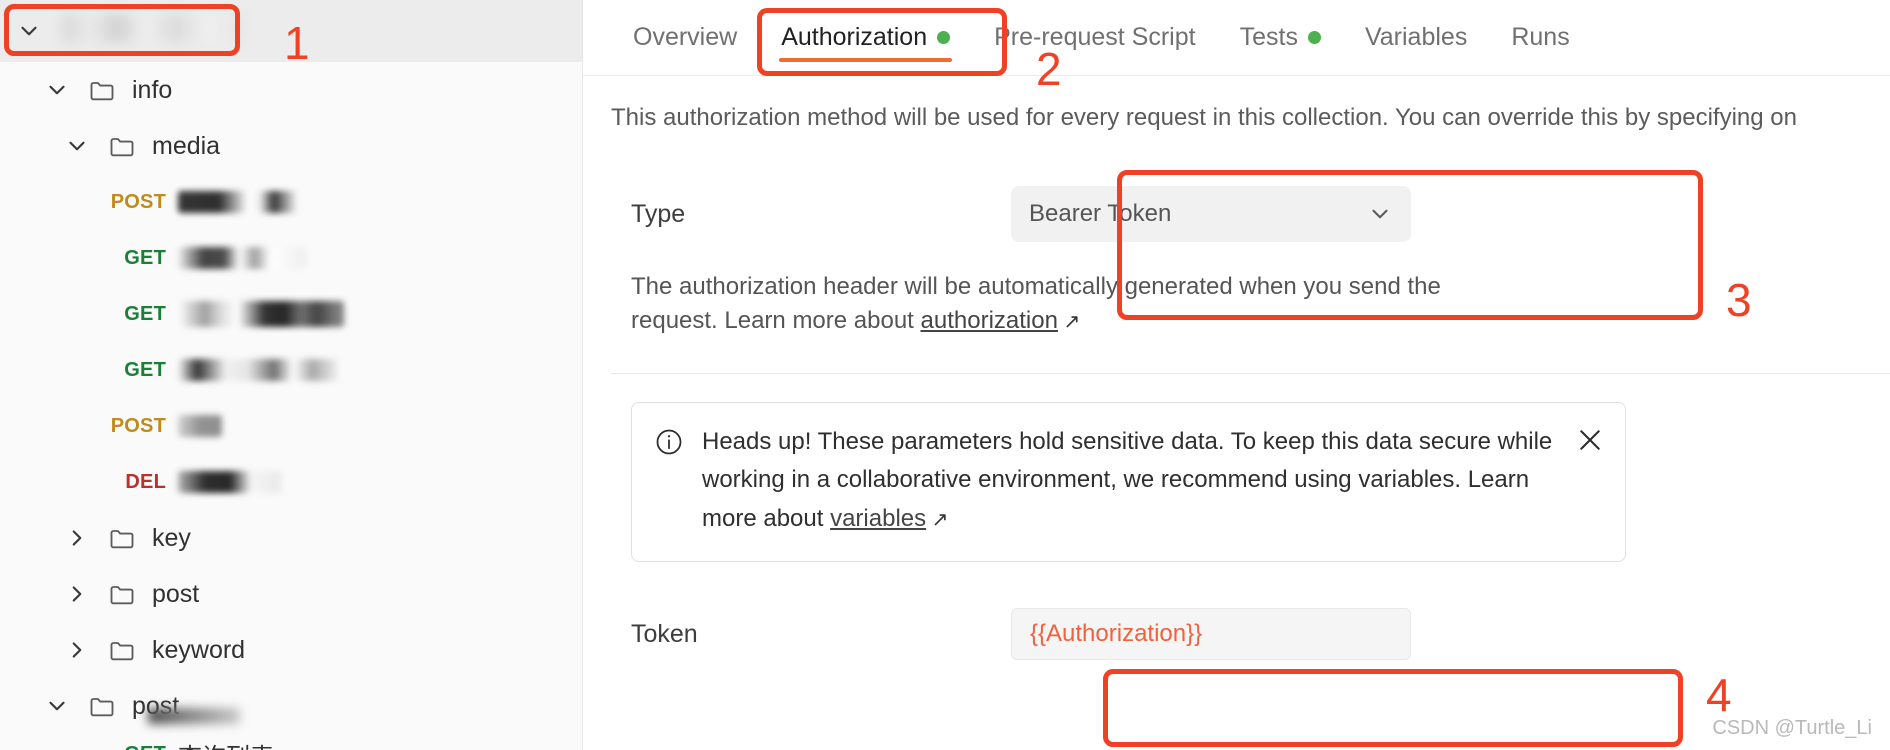  What do you see at coordinates (291, 31) in the screenshot?
I see `sidebar-collection-row` at bounding box center [291, 31].